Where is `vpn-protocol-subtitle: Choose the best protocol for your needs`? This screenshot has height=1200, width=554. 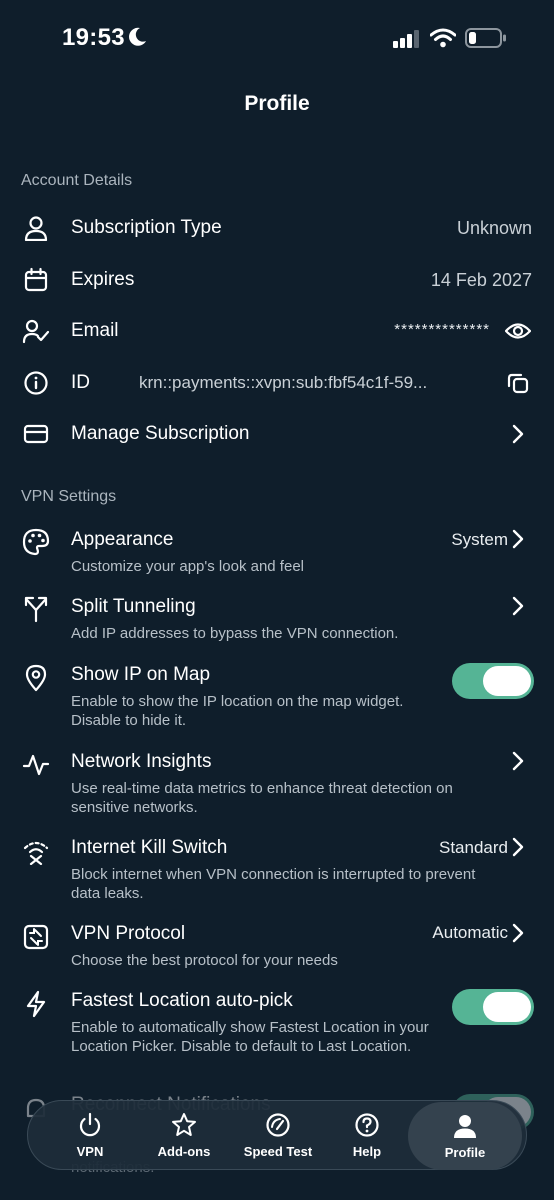
vpn-protocol-subtitle: Choose the best protocol for your needs is located at coordinates (204, 960).